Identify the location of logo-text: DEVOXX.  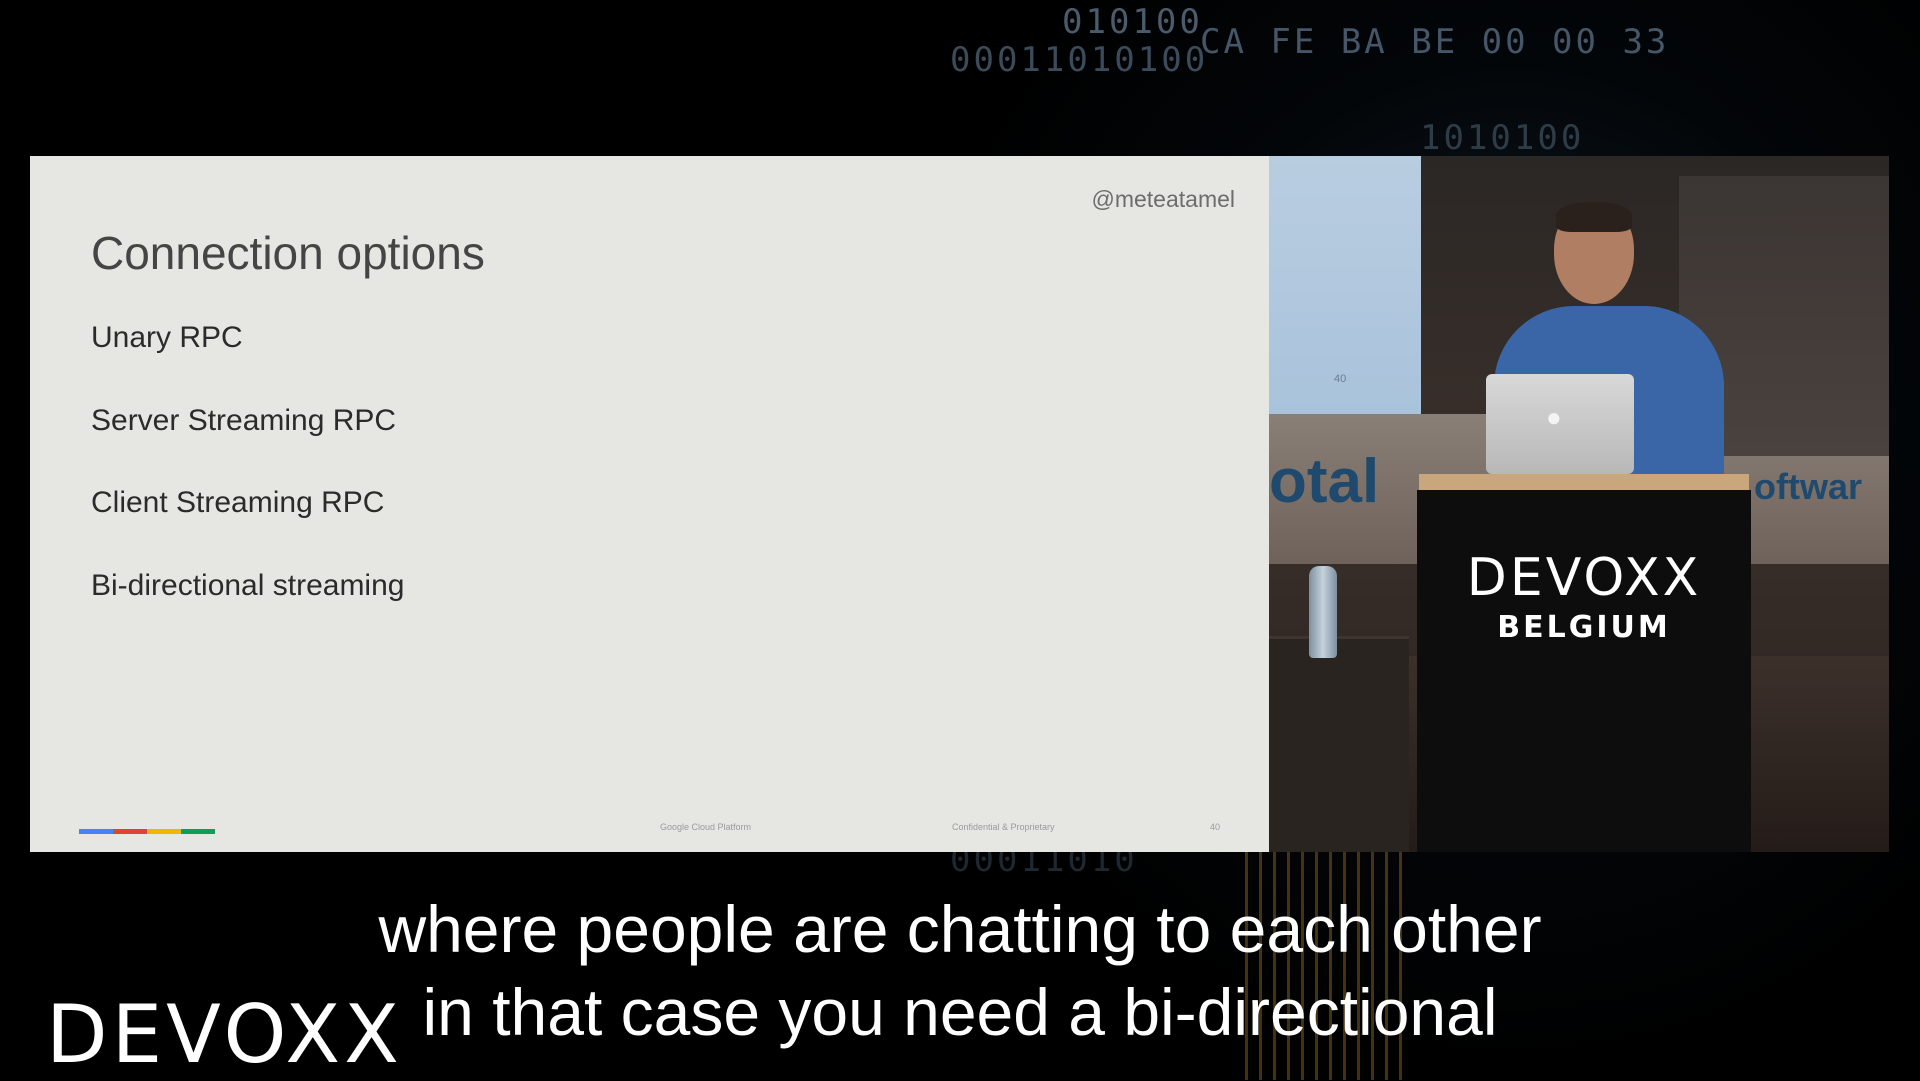
(224, 1034).